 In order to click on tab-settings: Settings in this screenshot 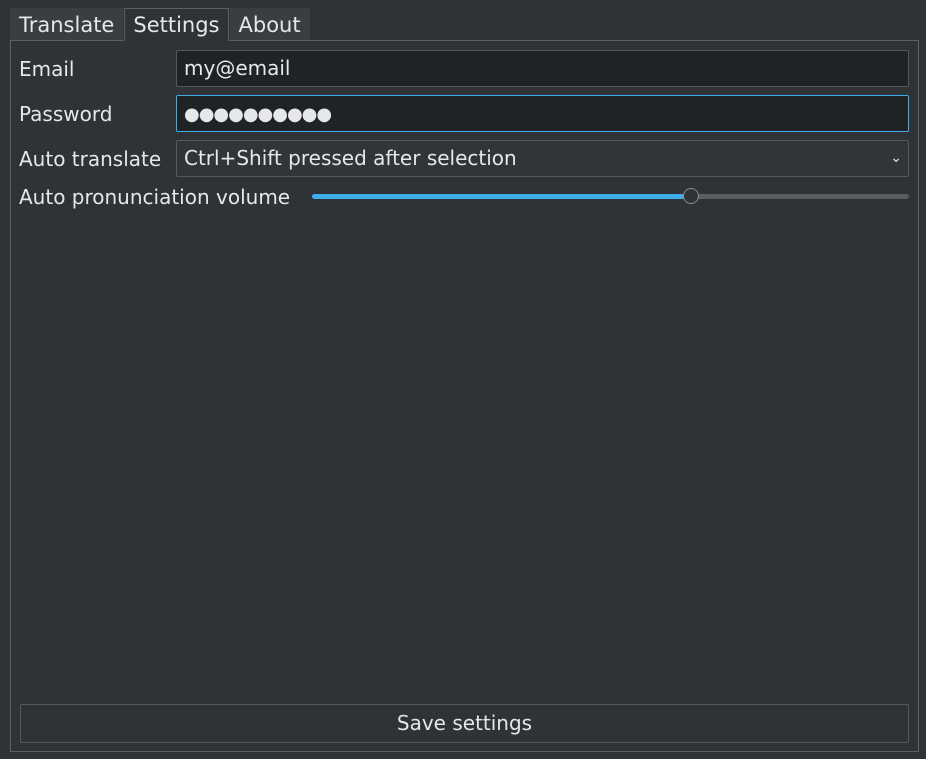, I will do `click(176, 24)`.